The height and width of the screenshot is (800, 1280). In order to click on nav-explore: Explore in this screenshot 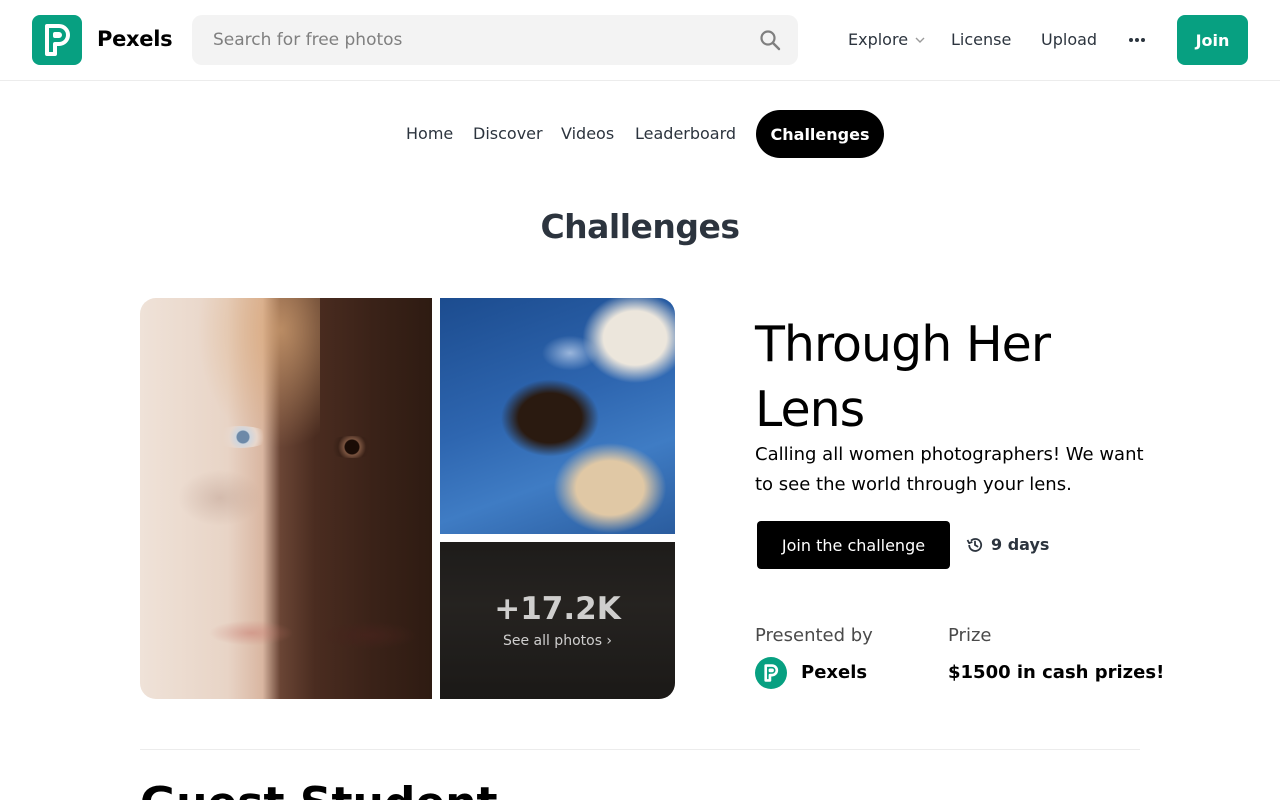, I will do `click(878, 39)`.